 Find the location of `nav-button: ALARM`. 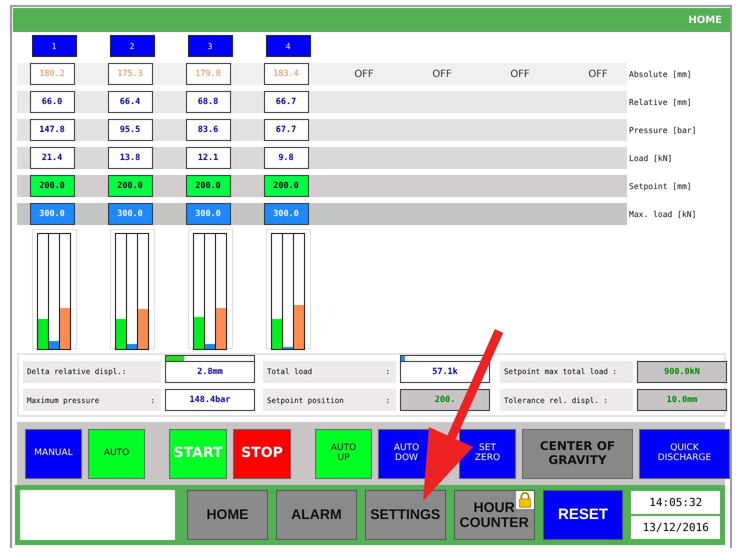

nav-button: ALARM is located at coordinates (316, 515).